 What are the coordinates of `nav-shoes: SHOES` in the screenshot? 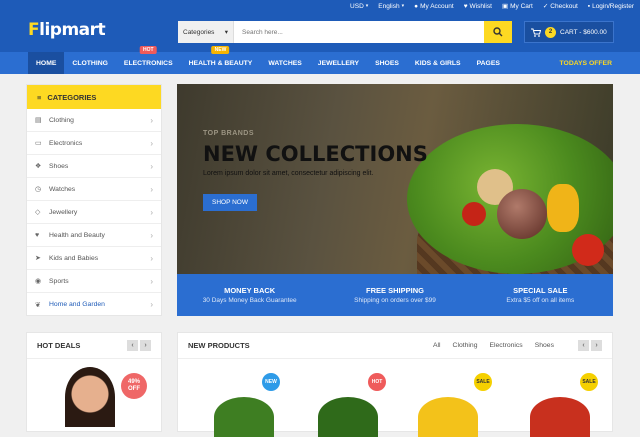 It's located at (387, 63).